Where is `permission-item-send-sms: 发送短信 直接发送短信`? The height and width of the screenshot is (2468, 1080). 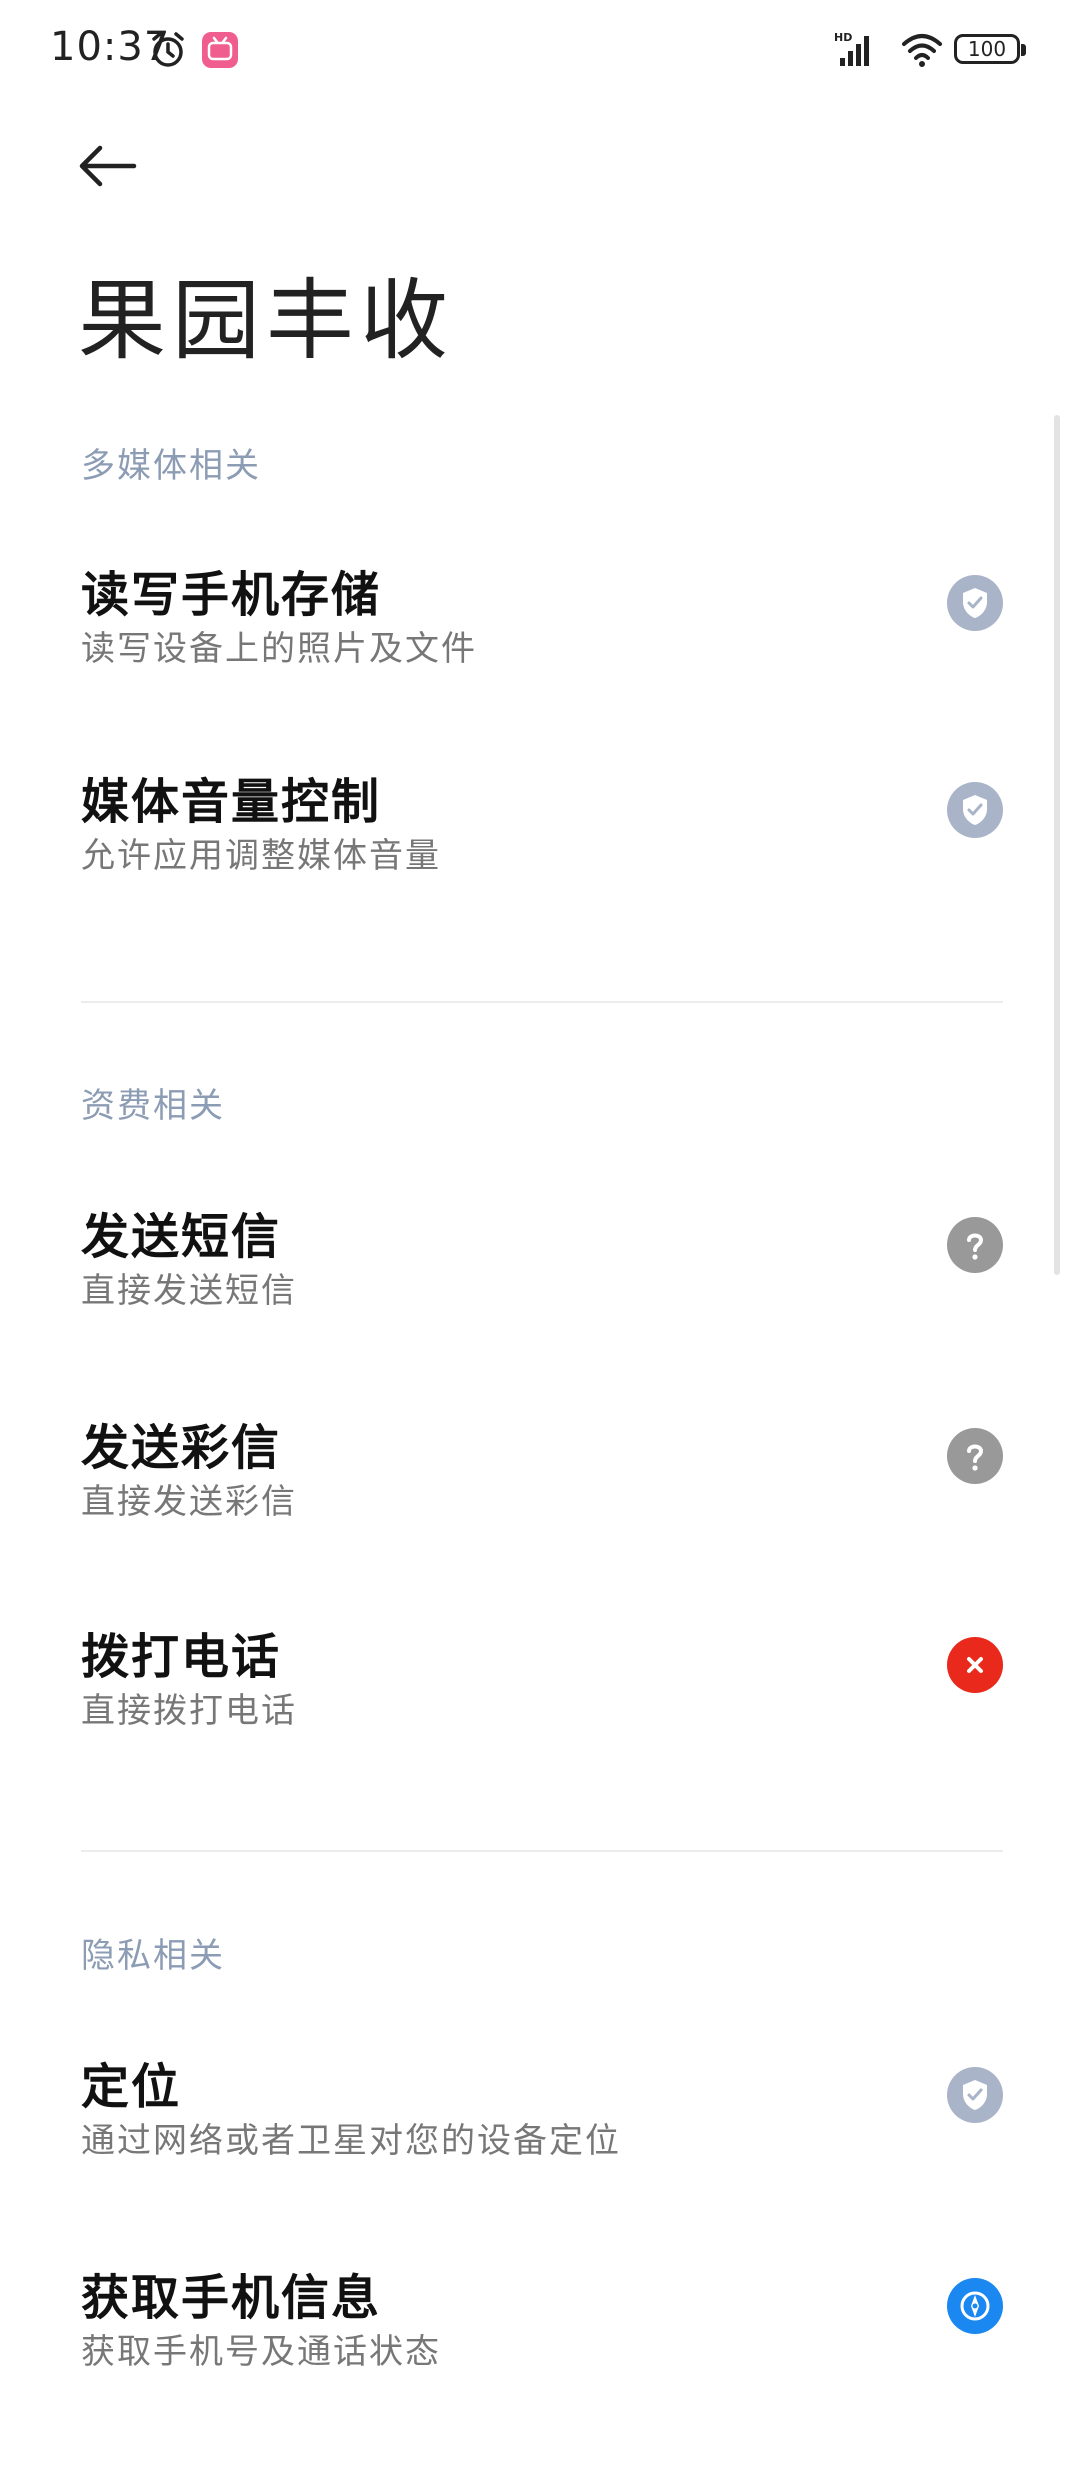 permission-item-send-sms: 发送短信 直接发送短信 is located at coordinates (540, 1302).